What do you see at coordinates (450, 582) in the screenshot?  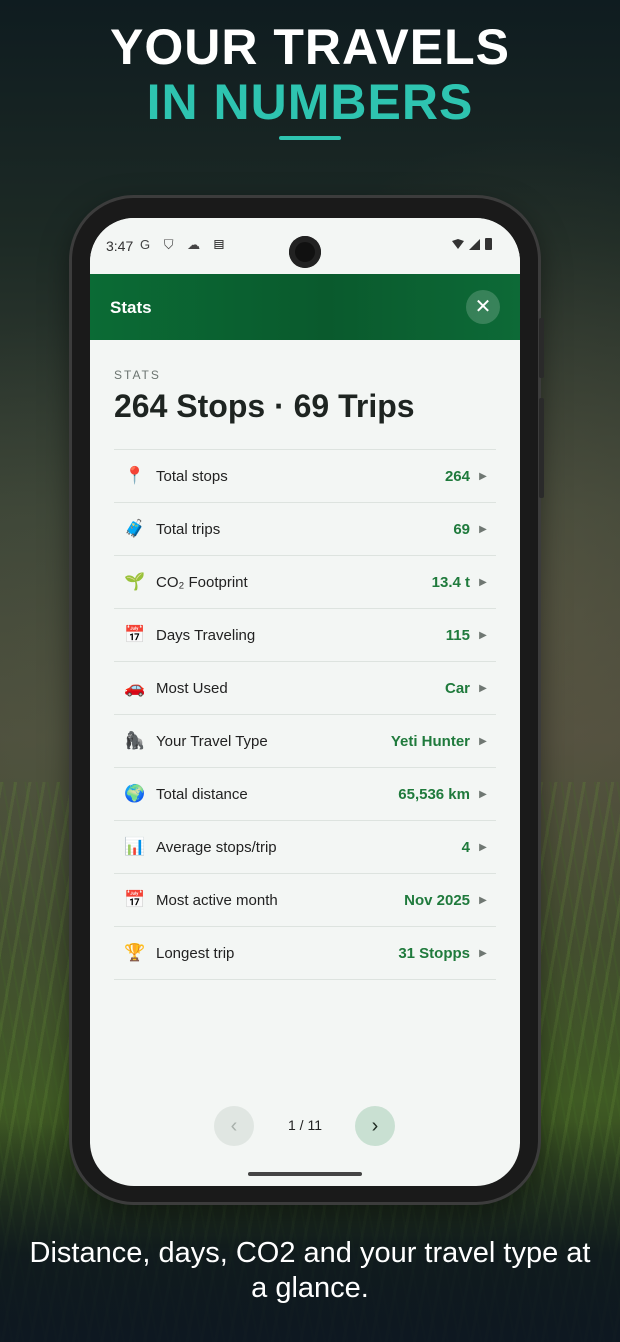 I see `stat-value: 13.4 t` at bounding box center [450, 582].